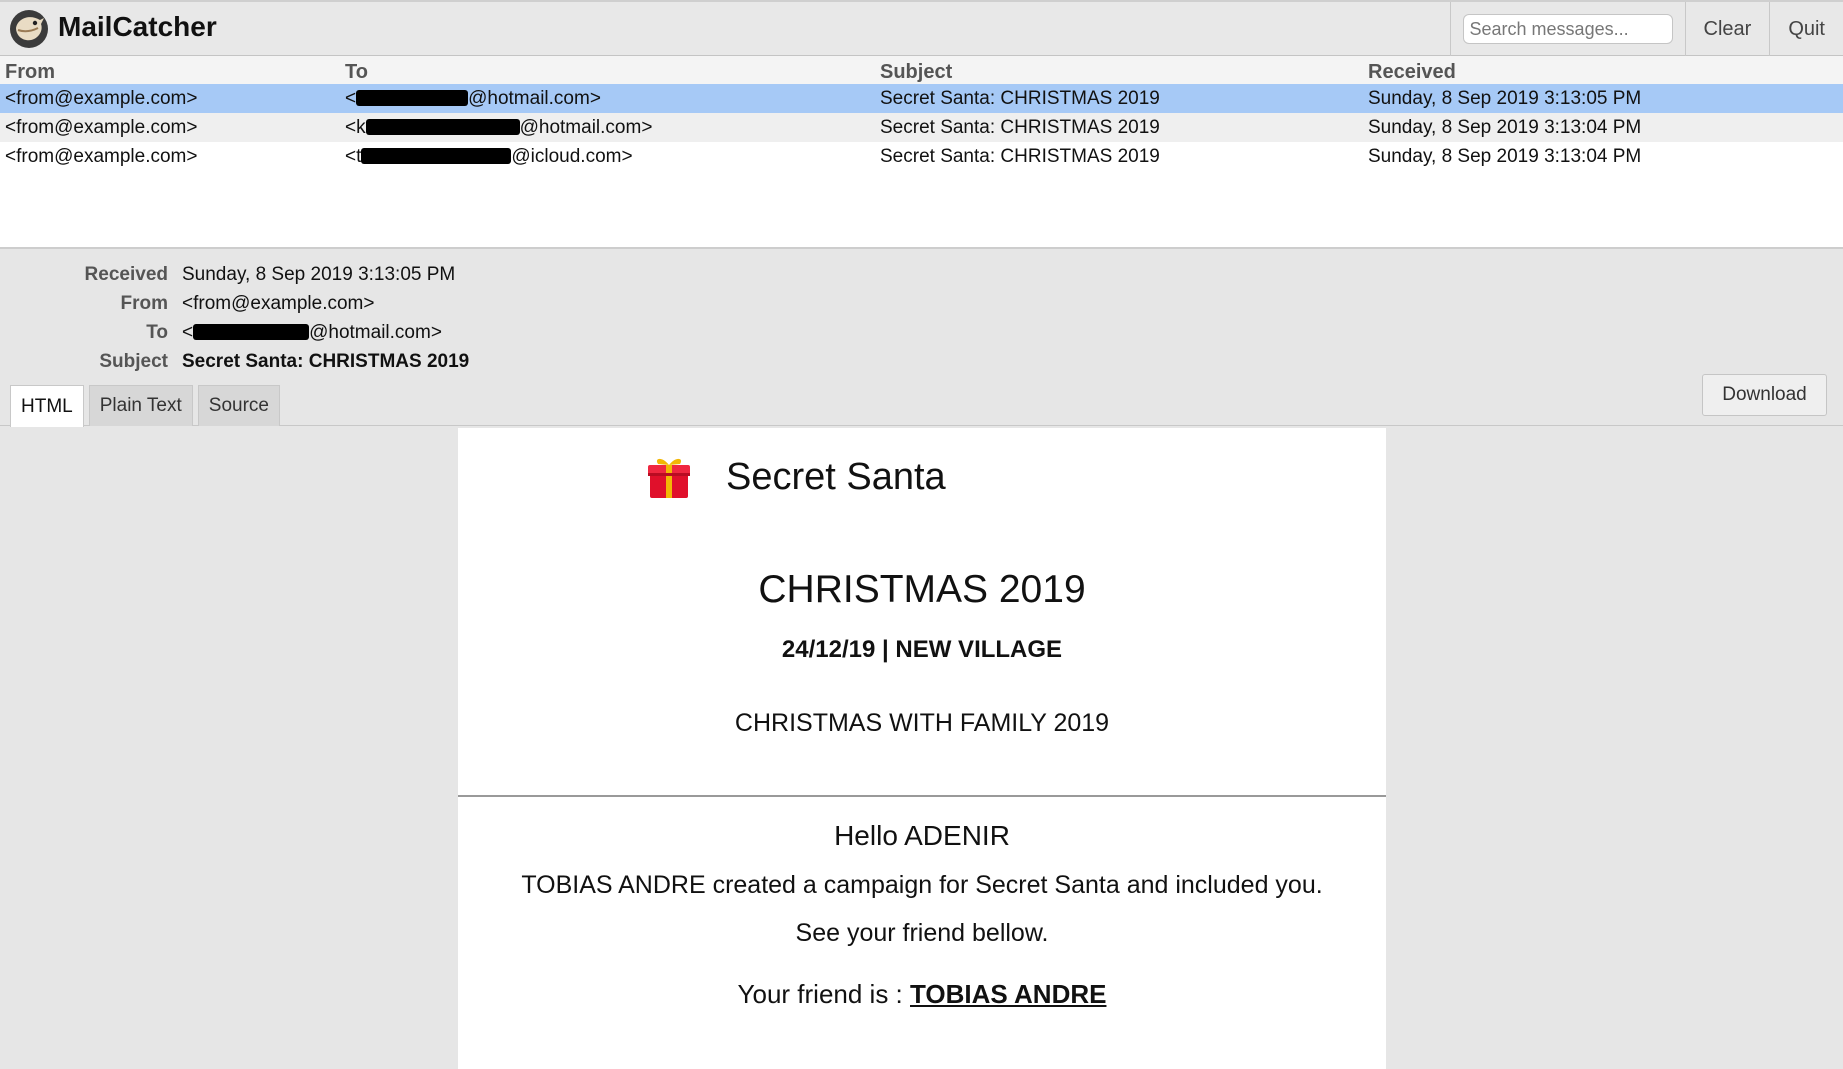 This screenshot has height=1069, width=1843. What do you see at coordinates (922, 796) in the screenshot?
I see `email-divider` at bounding box center [922, 796].